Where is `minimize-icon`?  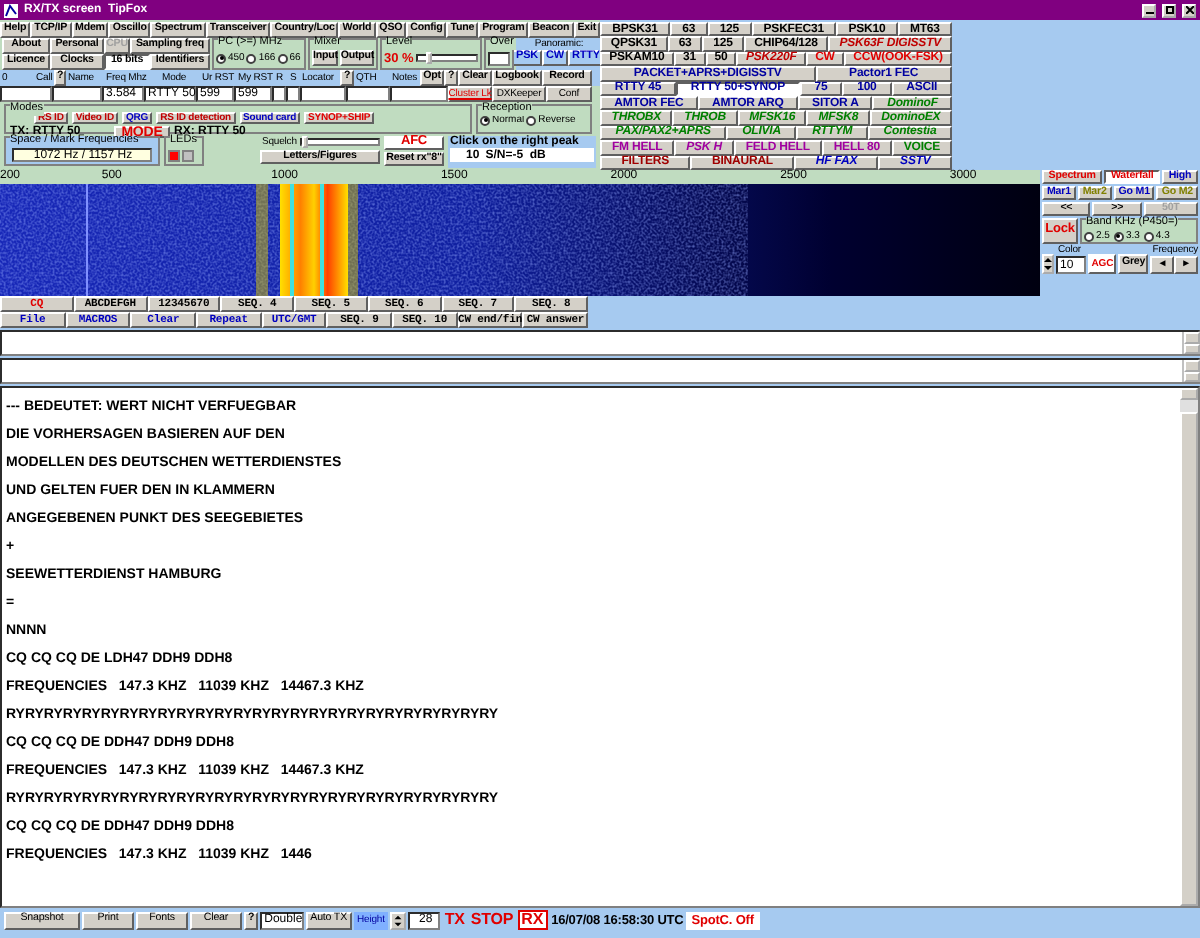
minimize-icon is located at coordinates (1149, 10).